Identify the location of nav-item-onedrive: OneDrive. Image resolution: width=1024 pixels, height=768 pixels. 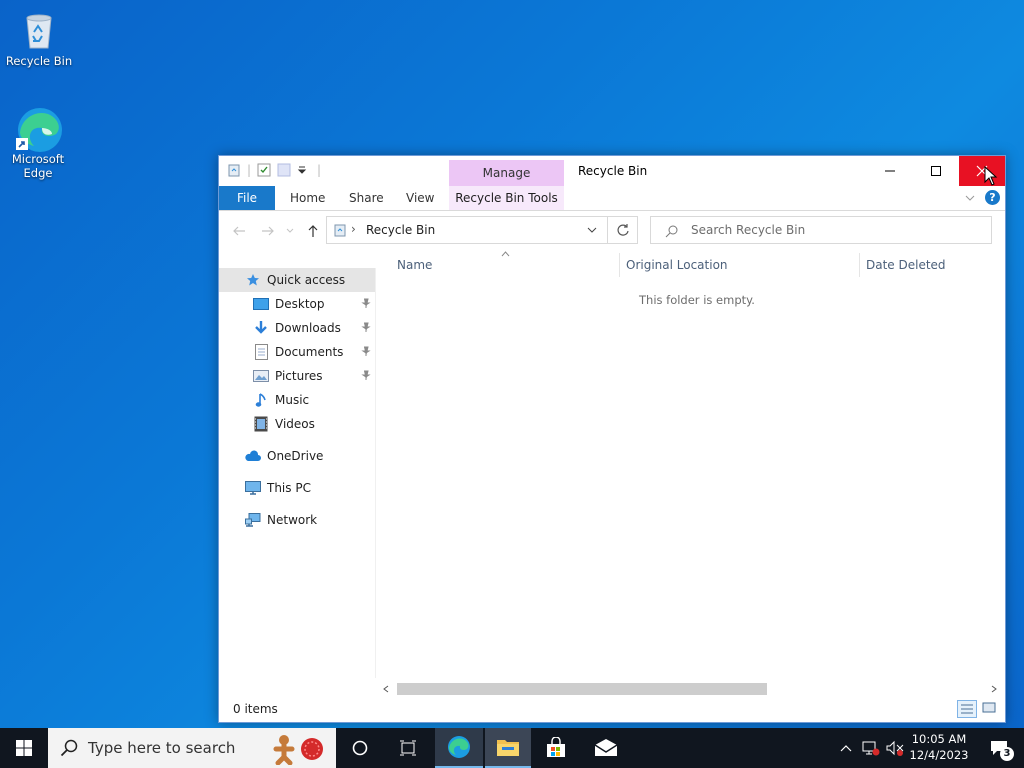
(297, 456).